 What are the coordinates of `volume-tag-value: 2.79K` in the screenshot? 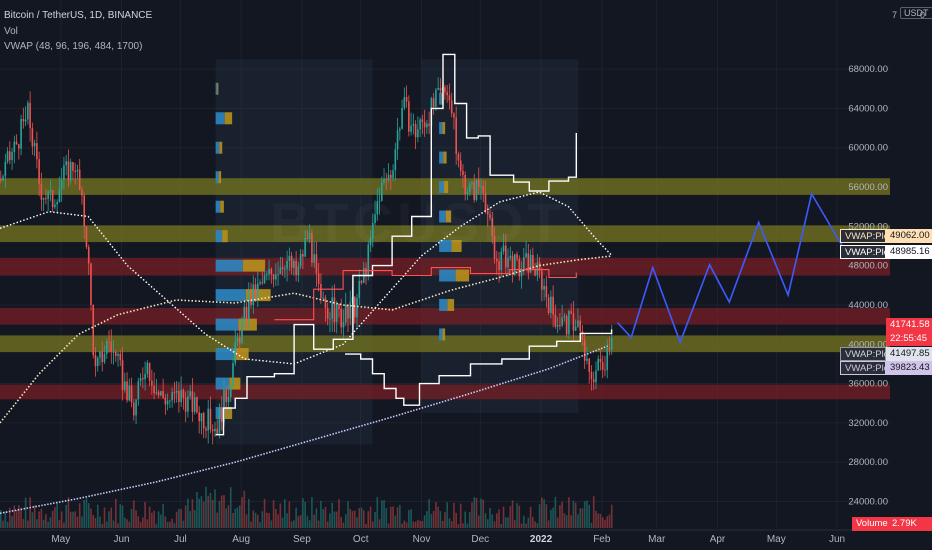 It's located at (910, 524).